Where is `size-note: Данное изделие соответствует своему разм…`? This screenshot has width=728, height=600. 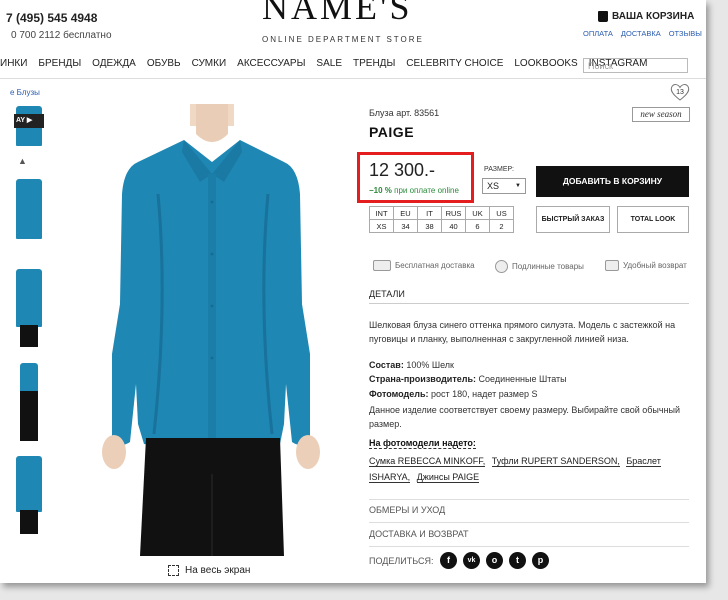 size-note: Данное изделие соответствует своему разм… is located at coordinates (525, 417).